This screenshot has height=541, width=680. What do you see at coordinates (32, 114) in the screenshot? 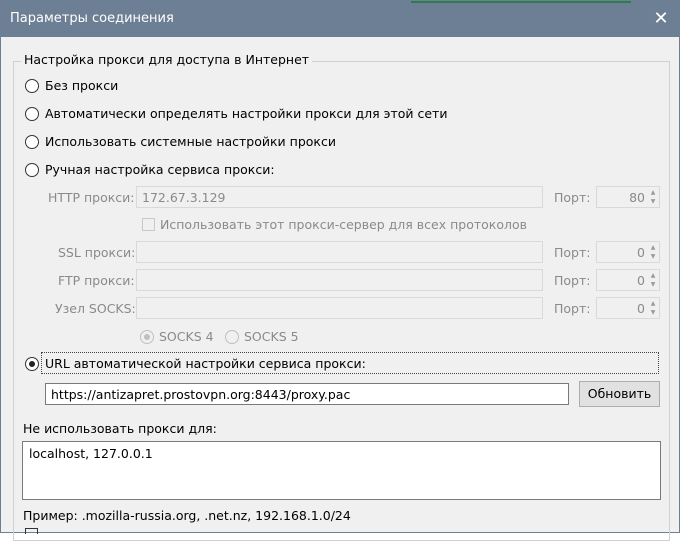
I see `radio-auto-detect` at bounding box center [32, 114].